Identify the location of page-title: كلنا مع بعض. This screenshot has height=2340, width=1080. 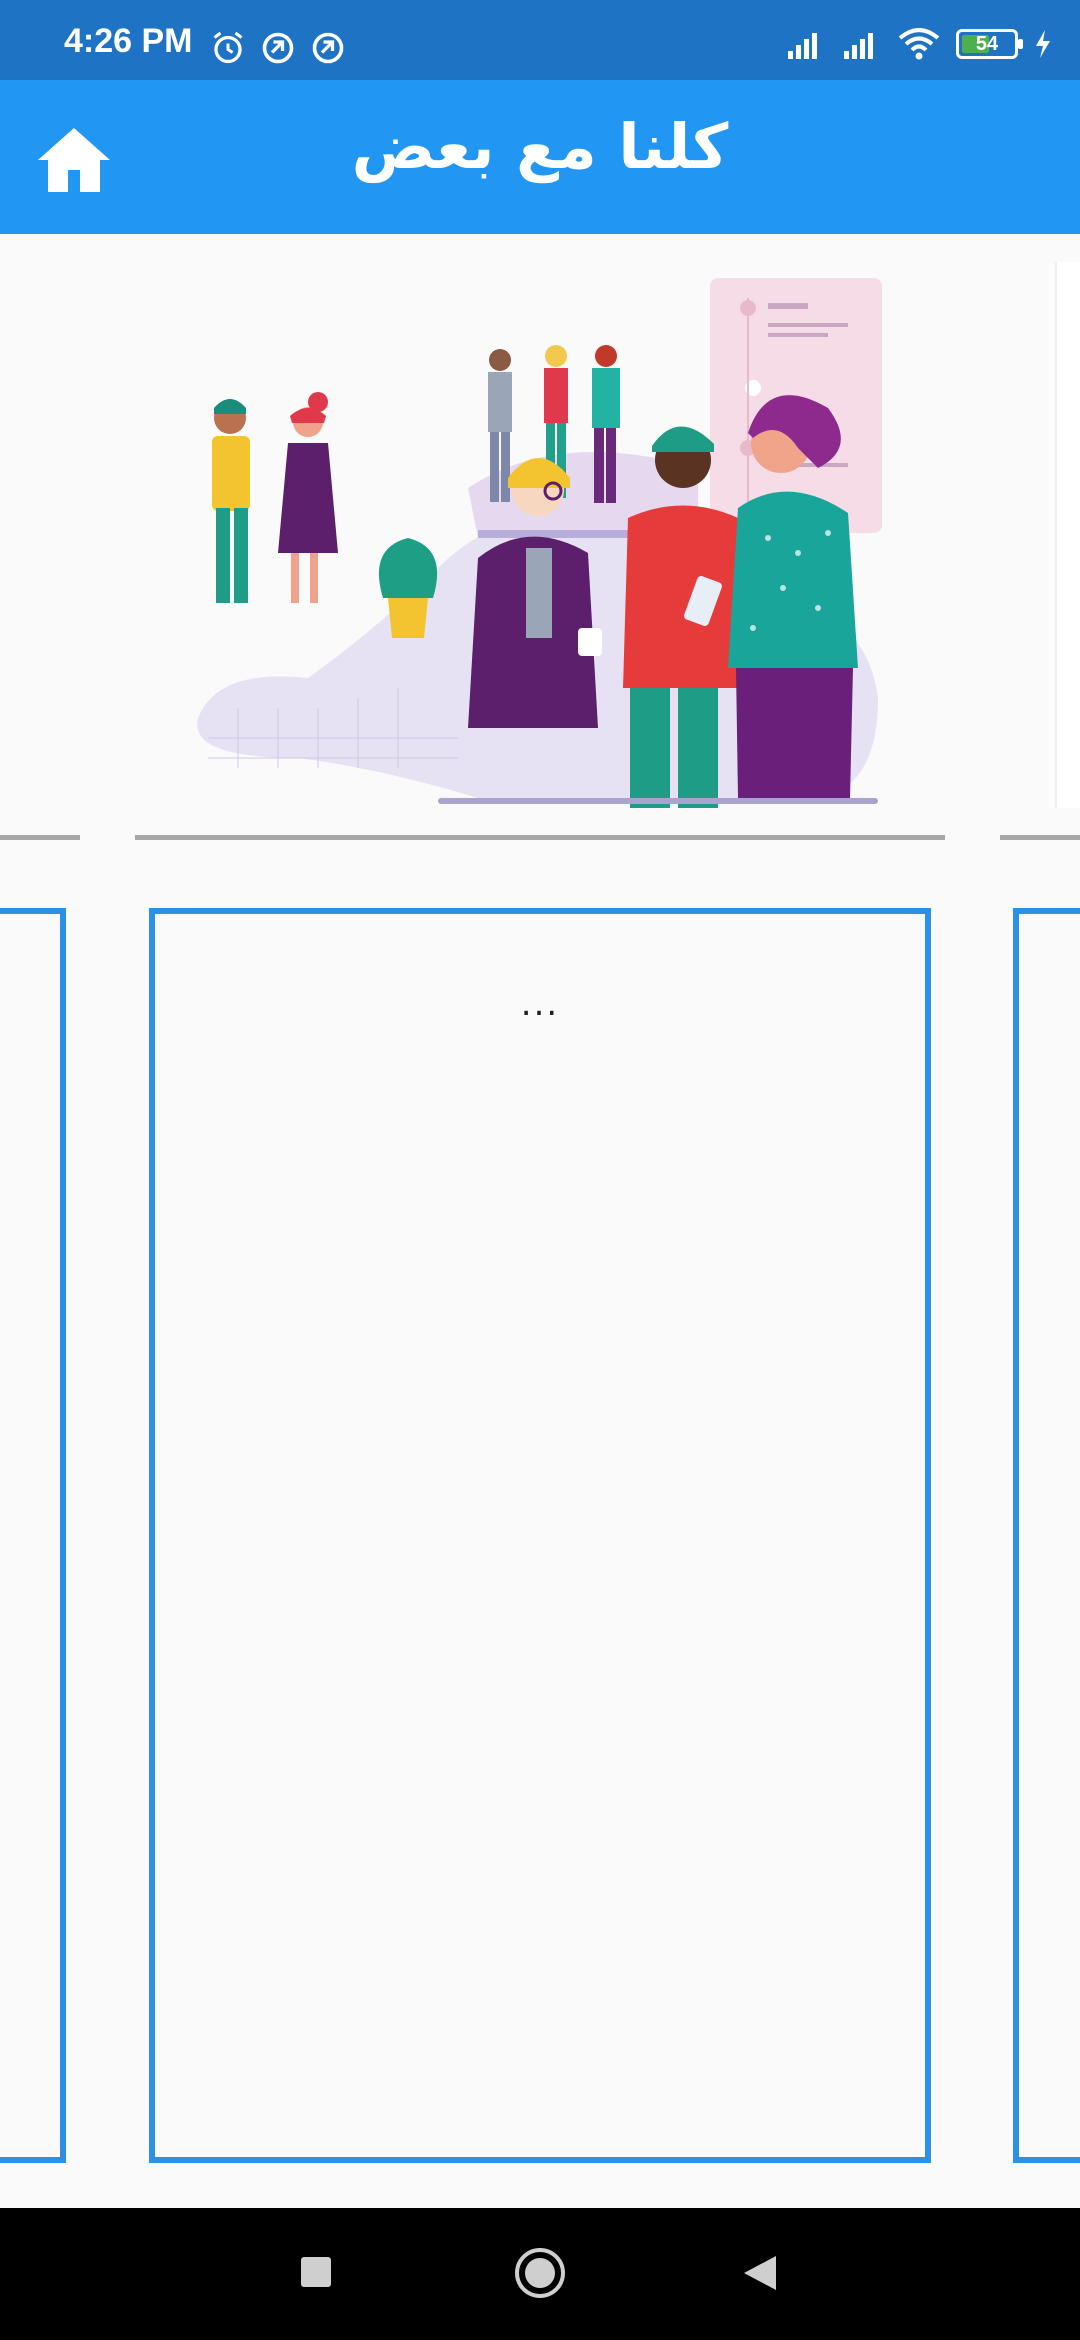
(540, 146).